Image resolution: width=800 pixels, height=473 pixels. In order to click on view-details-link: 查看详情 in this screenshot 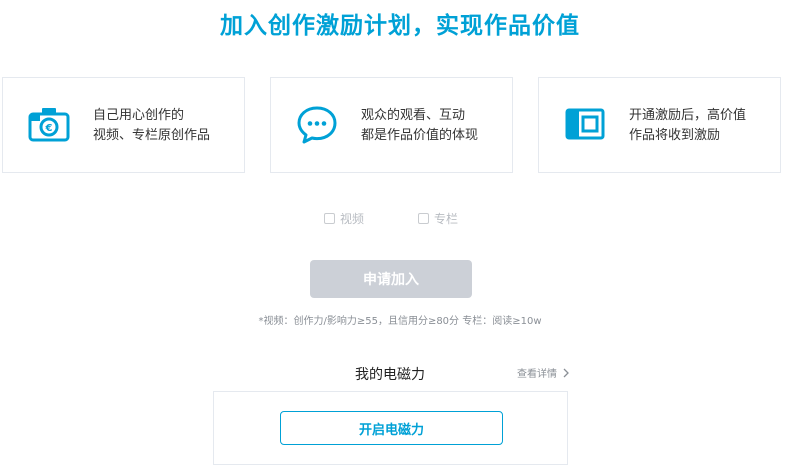, I will do `click(544, 372)`.